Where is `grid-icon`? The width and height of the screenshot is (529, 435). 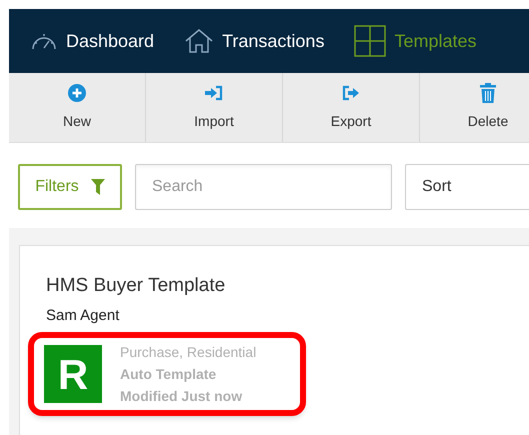
grid-icon is located at coordinates (370, 41).